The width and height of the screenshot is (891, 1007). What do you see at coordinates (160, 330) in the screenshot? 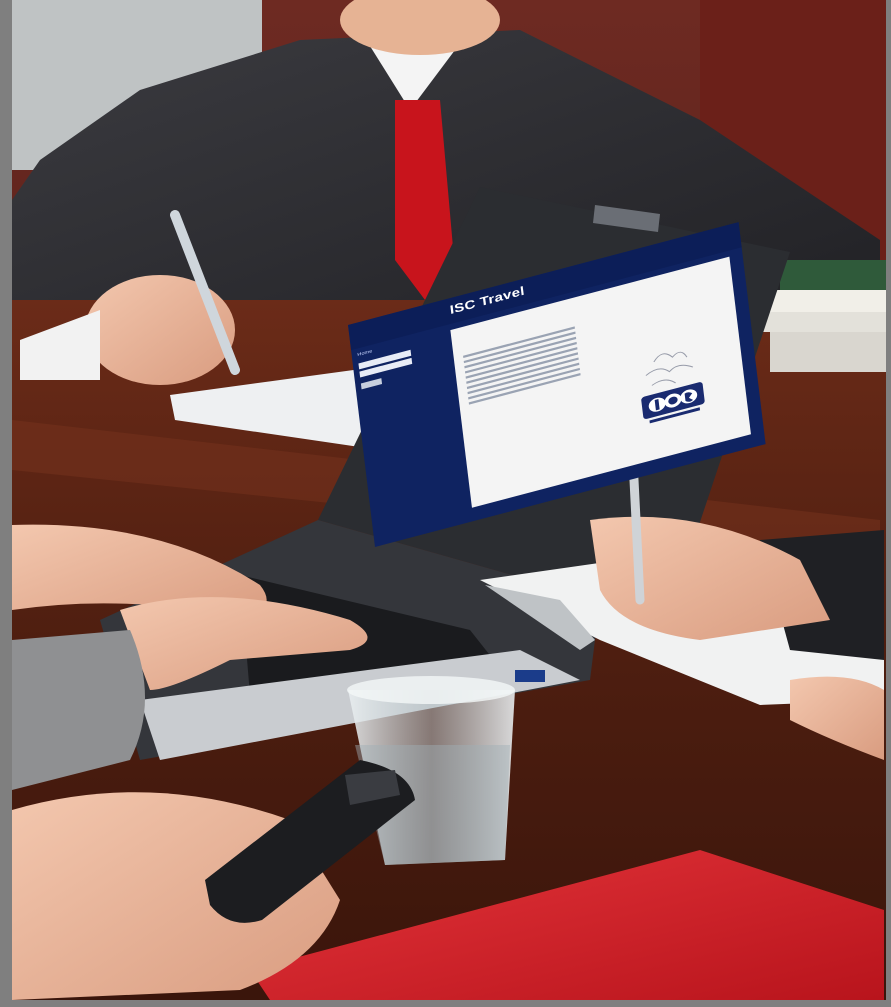
I see `hand-with-pen` at bounding box center [160, 330].